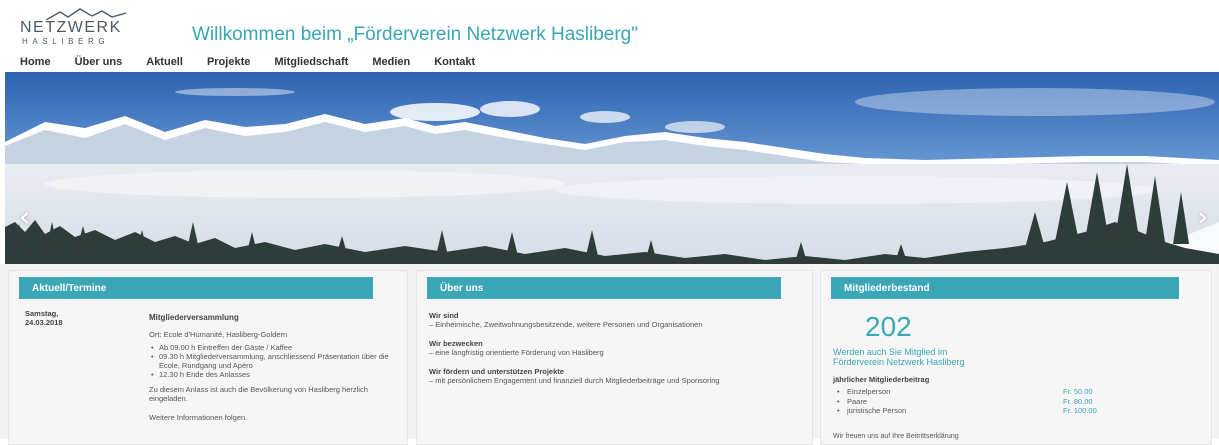 This screenshot has height=445, width=1219. I want to click on nav-ueber-uns: Über uns, so click(99, 64).